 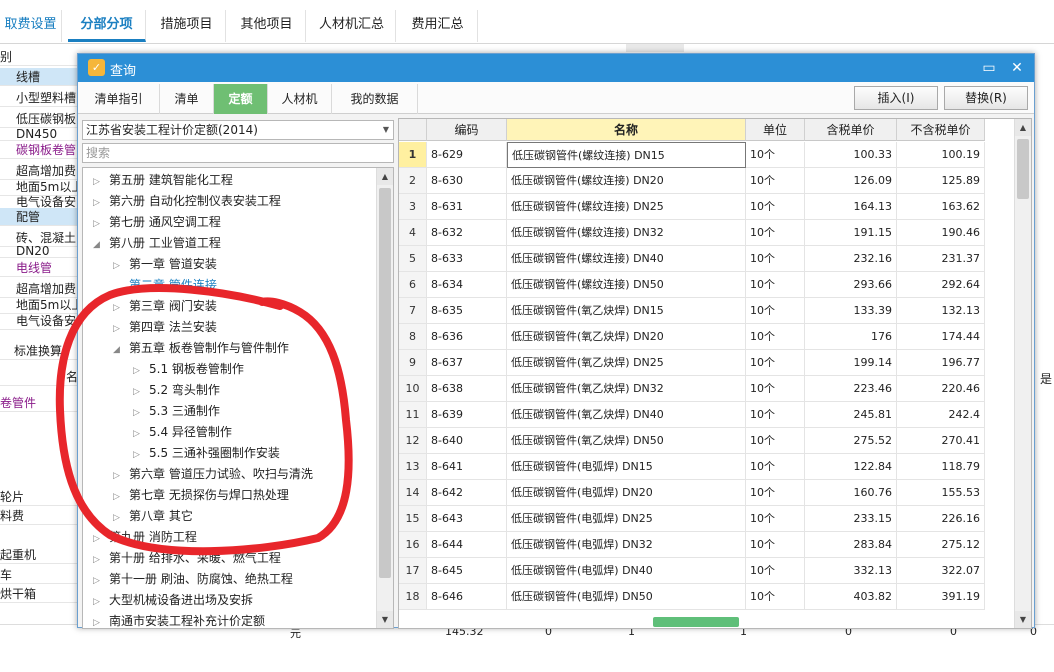 What do you see at coordinates (193, 579) in the screenshot?
I see `tree-node: ▷ 第十一册 刷油、防腐蚀、绝热工程` at bounding box center [193, 579].